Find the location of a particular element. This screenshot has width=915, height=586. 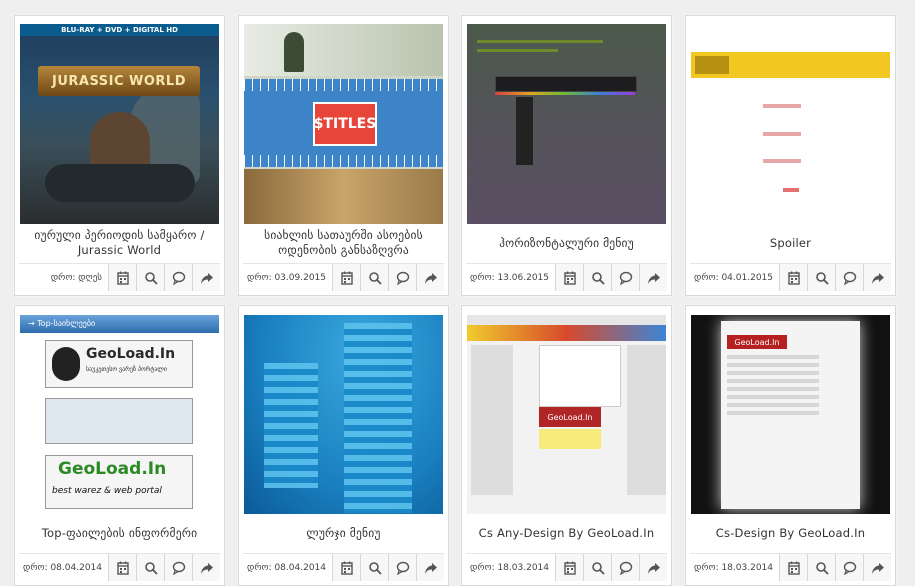

post-meta-bar: დრო: 13.06.2015 is located at coordinates (566, 277).